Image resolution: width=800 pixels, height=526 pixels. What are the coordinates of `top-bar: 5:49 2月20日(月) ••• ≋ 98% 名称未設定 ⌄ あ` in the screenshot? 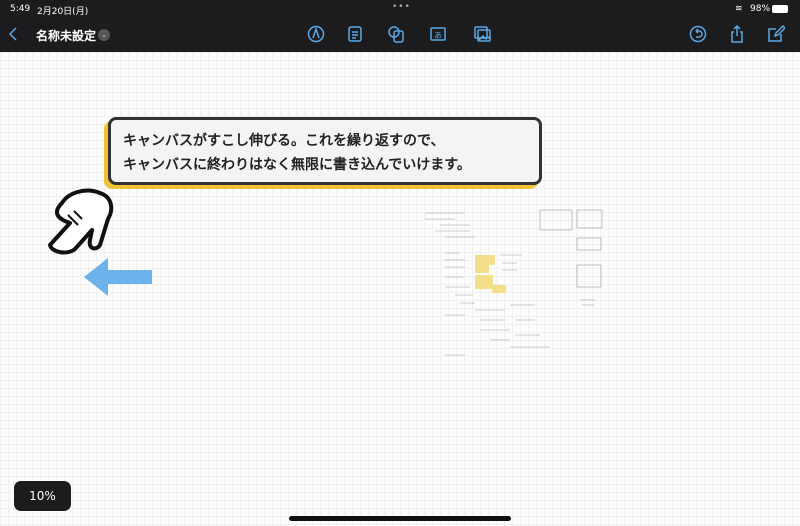 It's located at (400, 26).